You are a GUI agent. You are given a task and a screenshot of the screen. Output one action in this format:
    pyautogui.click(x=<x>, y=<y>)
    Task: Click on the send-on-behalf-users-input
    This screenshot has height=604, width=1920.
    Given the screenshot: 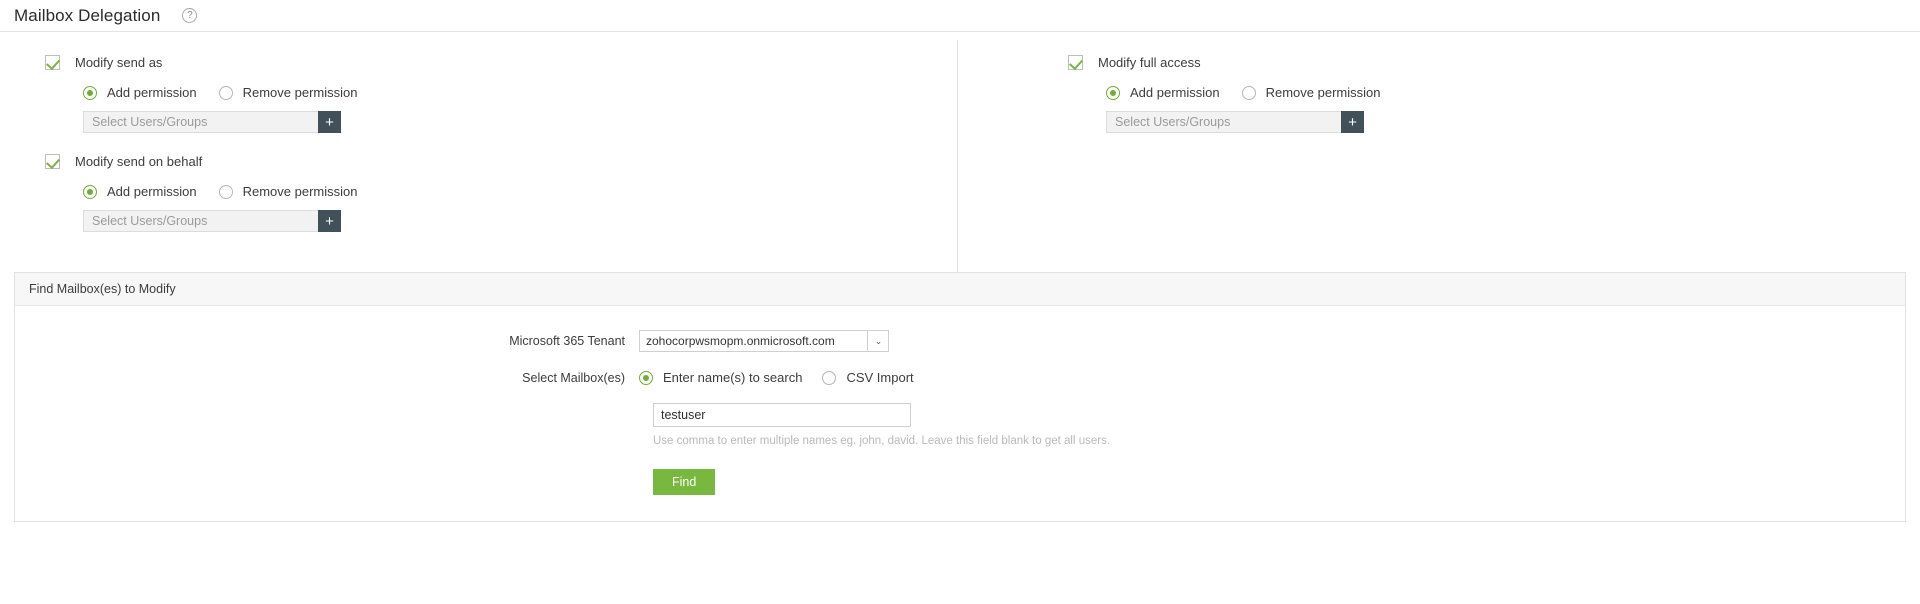 What is the action you would take?
    pyautogui.click(x=200, y=221)
    